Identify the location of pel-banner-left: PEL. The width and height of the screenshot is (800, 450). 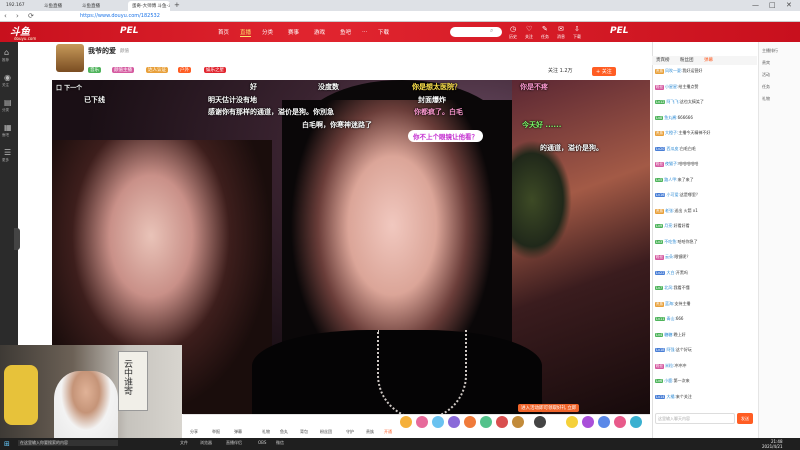
(129, 31).